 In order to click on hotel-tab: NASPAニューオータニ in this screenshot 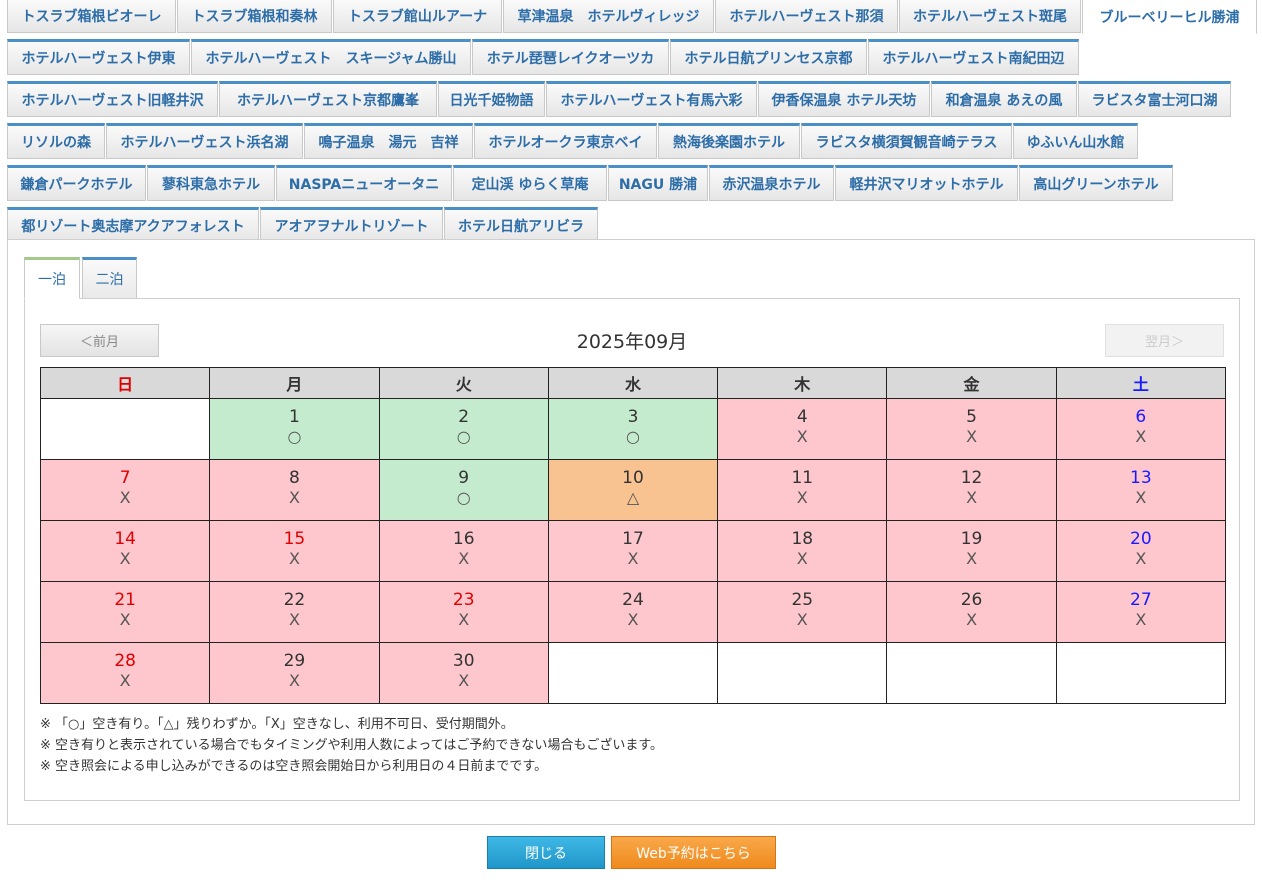, I will do `click(364, 183)`.